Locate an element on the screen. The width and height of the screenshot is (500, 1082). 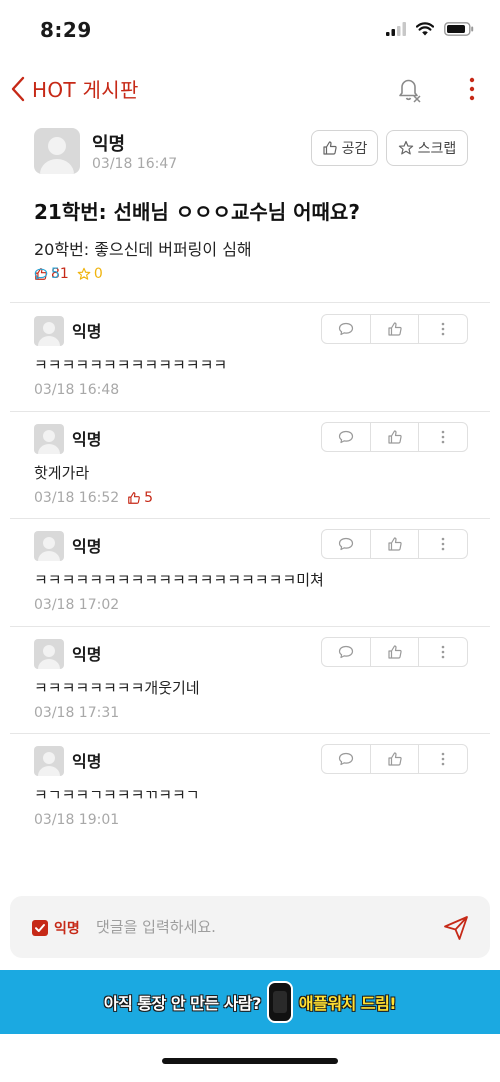
checkbox is located at coordinates (40, 928).